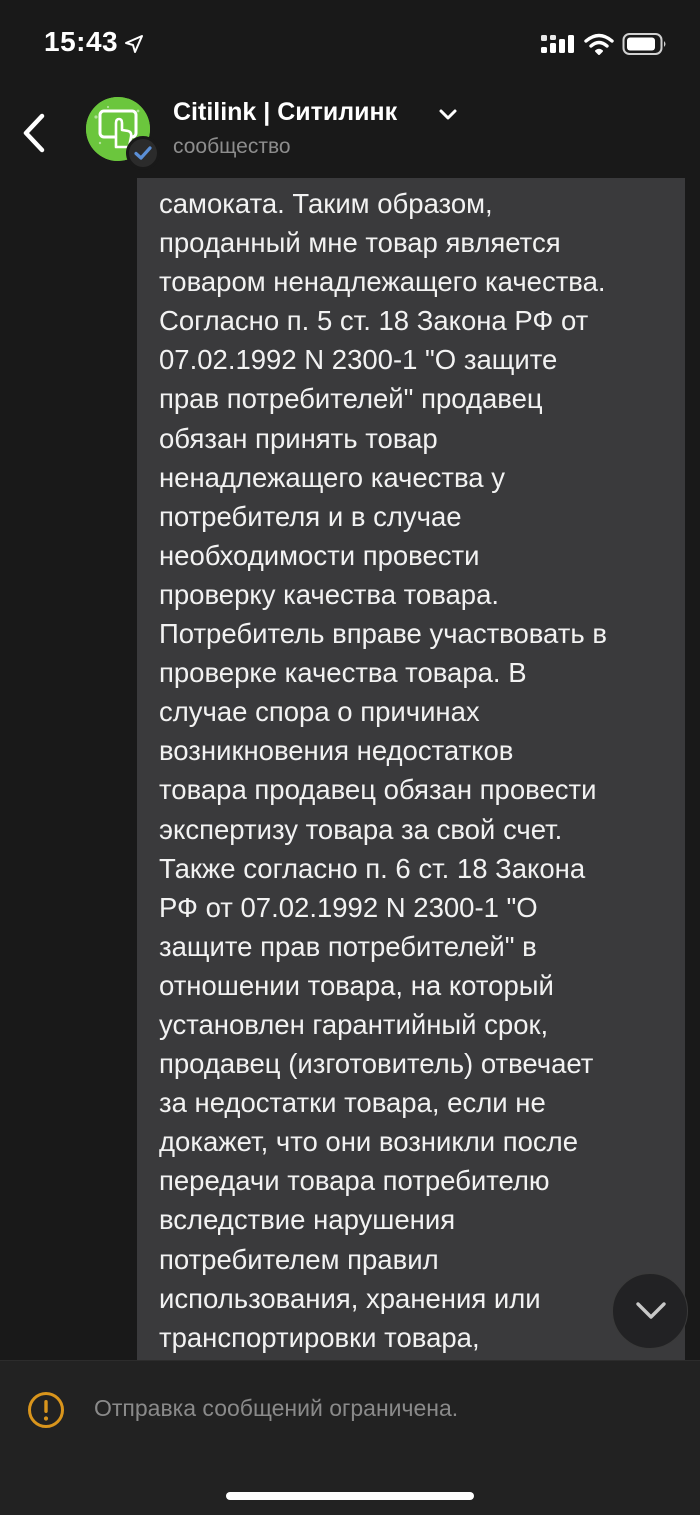  What do you see at coordinates (644, 44) in the screenshot?
I see `battery-icon` at bounding box center [644, 44].